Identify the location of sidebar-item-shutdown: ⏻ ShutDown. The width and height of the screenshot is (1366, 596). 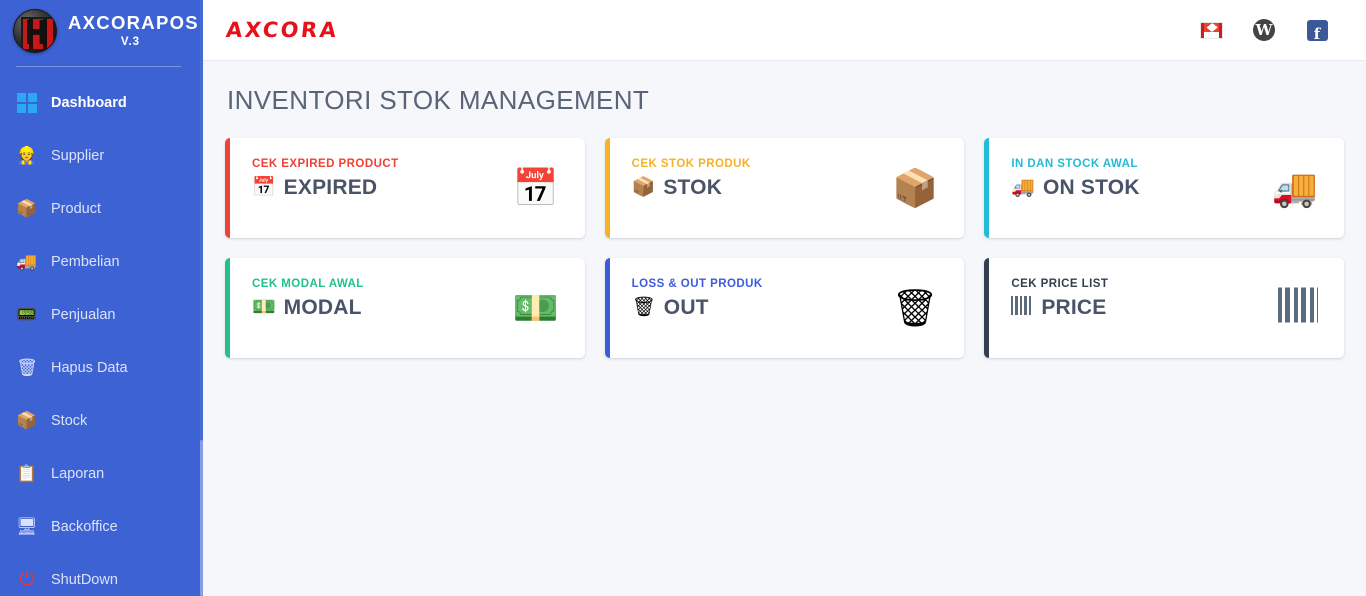
(101, 574).